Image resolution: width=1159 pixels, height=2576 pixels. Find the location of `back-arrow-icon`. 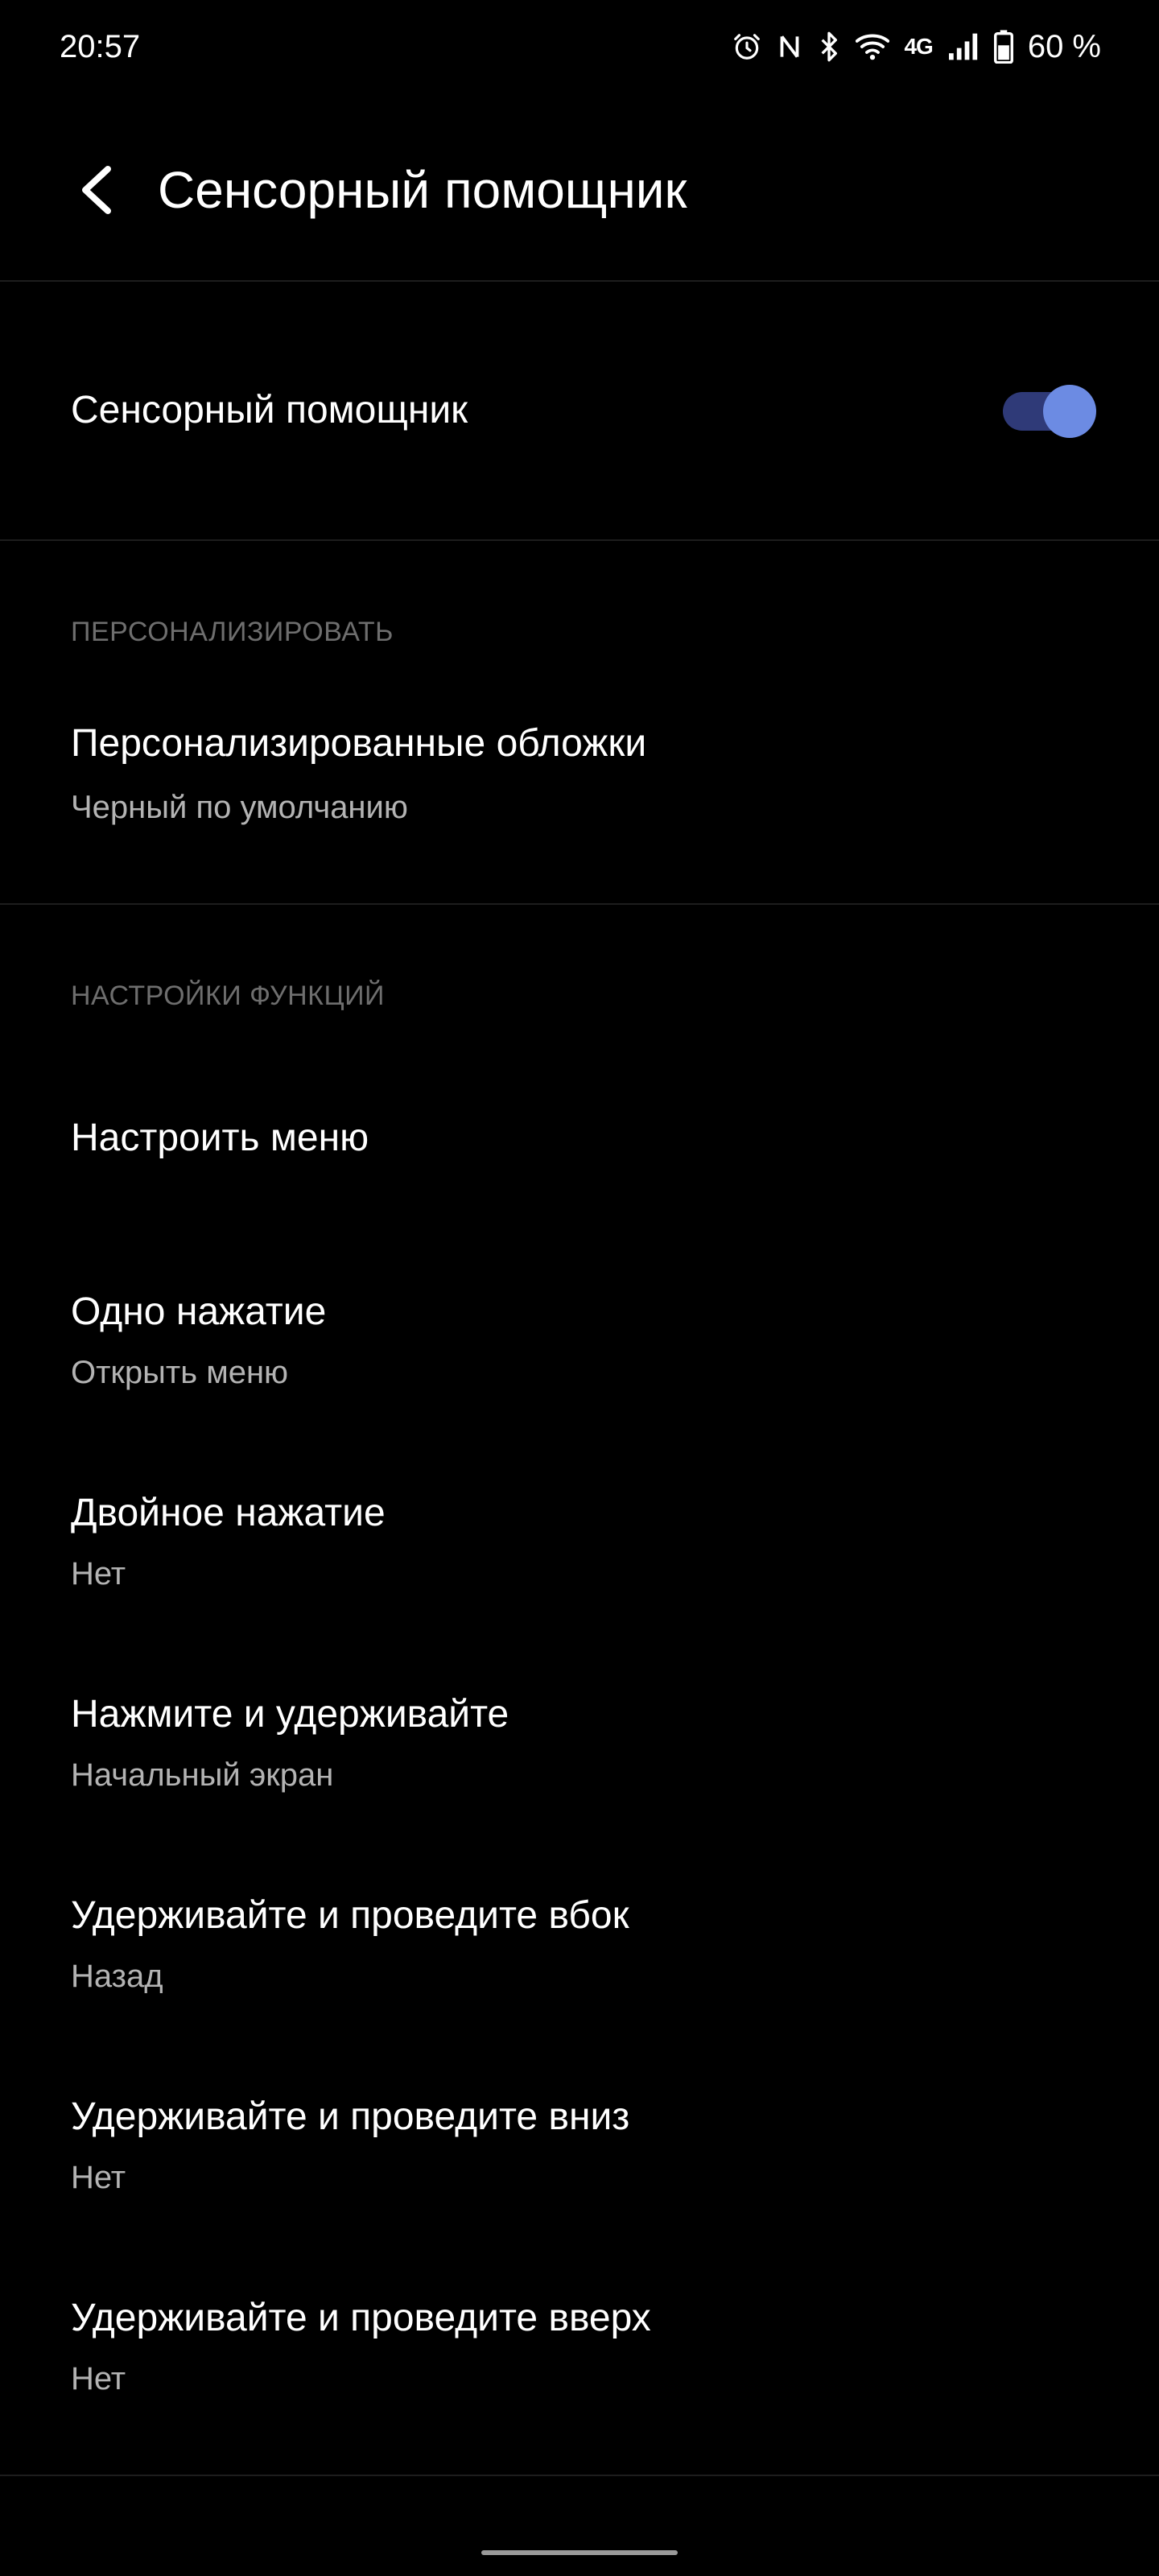

back-arrow-icon is located at coordinates (96, 190).